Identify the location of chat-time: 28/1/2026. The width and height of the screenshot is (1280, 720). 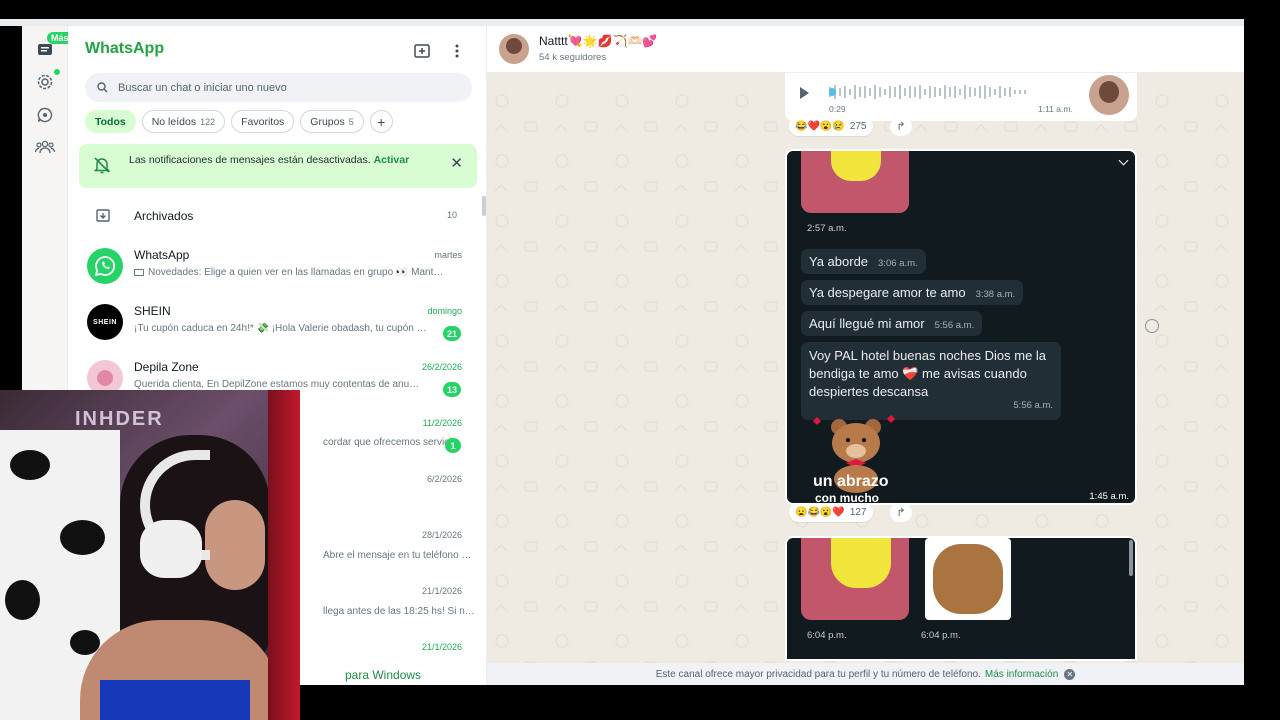
(441, 535).